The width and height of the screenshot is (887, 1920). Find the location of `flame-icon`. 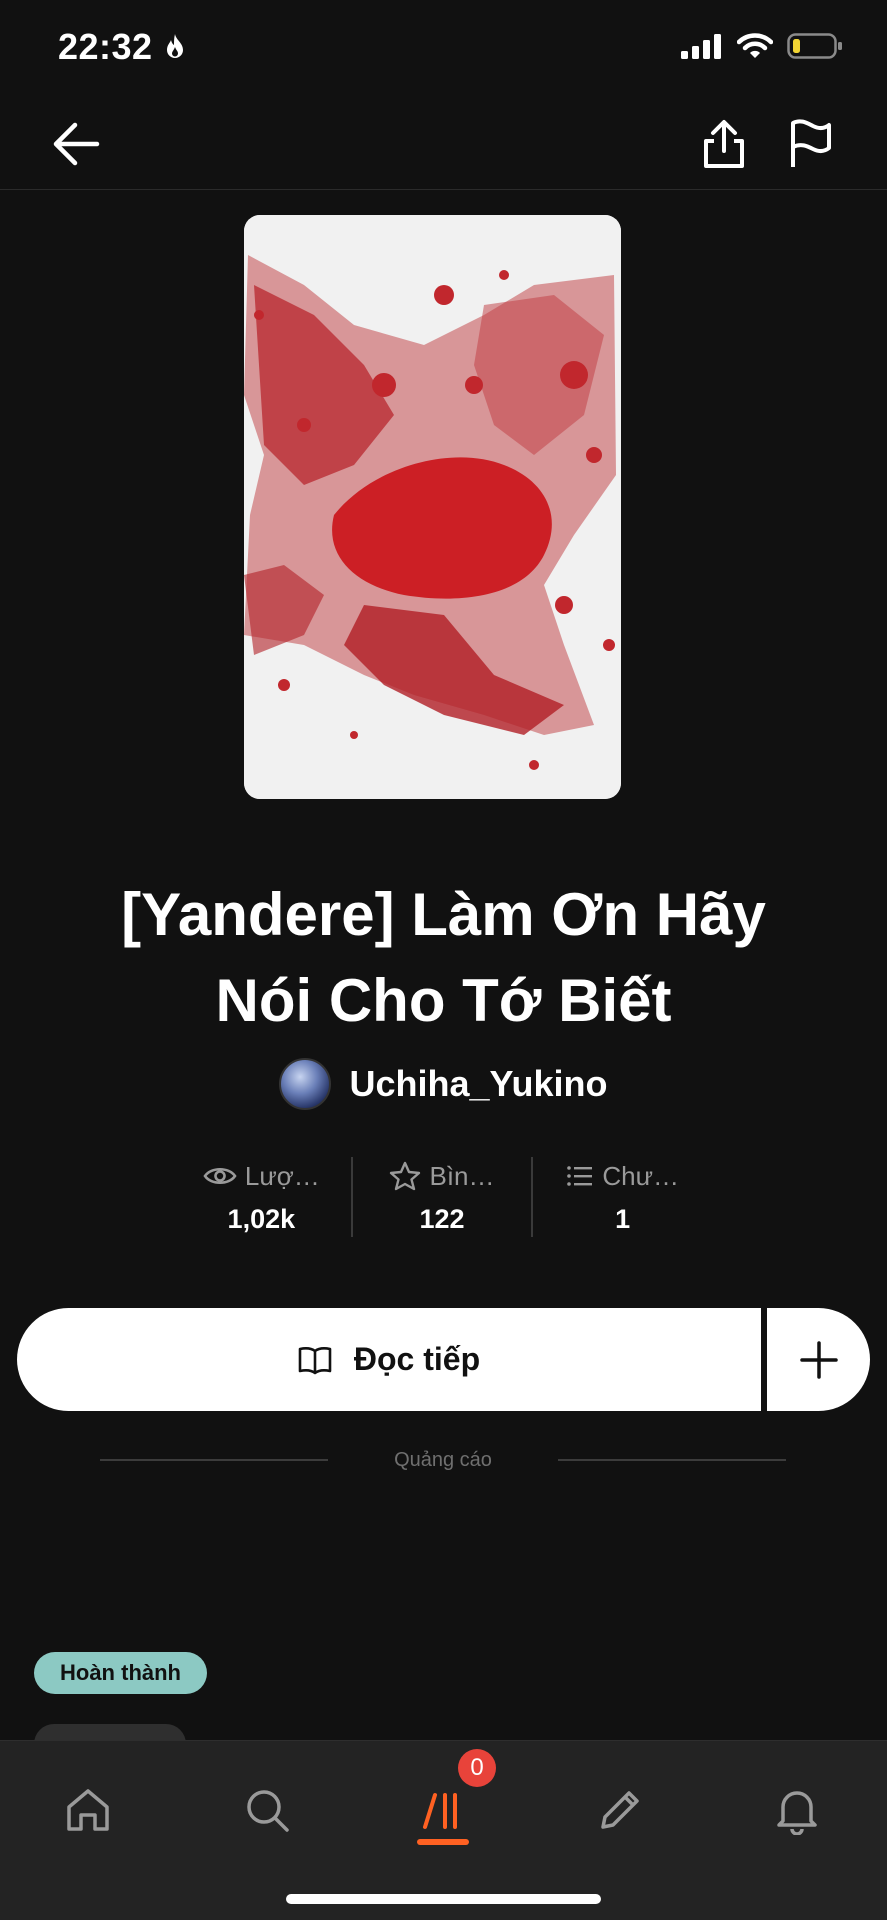

flame-icon is located at coordinates (175, 46).